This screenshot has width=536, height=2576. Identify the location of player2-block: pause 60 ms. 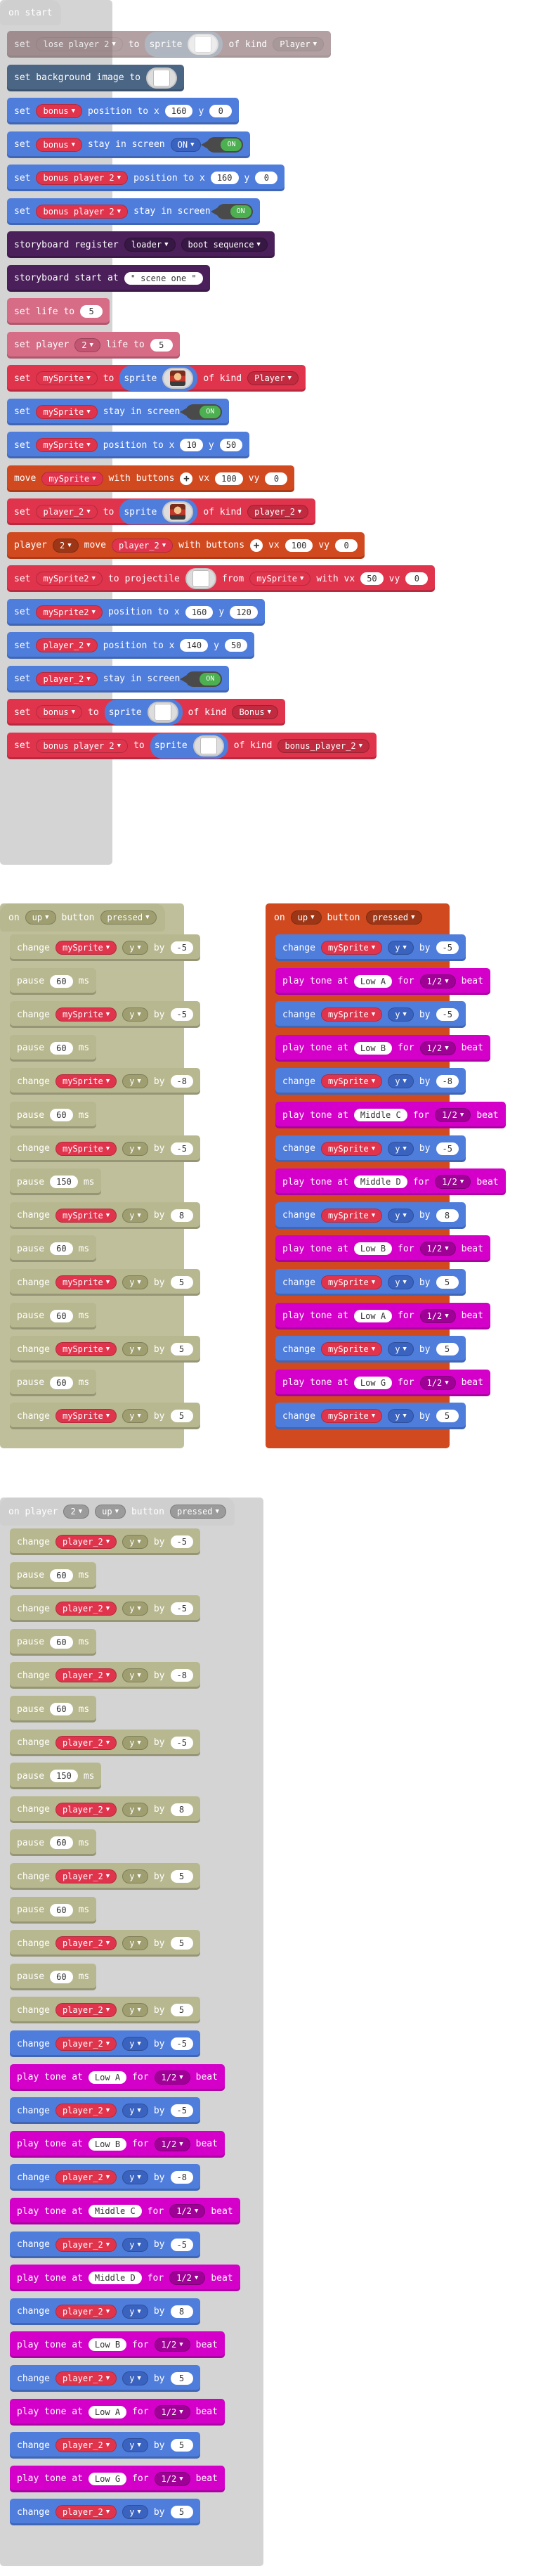
(53, 1843).